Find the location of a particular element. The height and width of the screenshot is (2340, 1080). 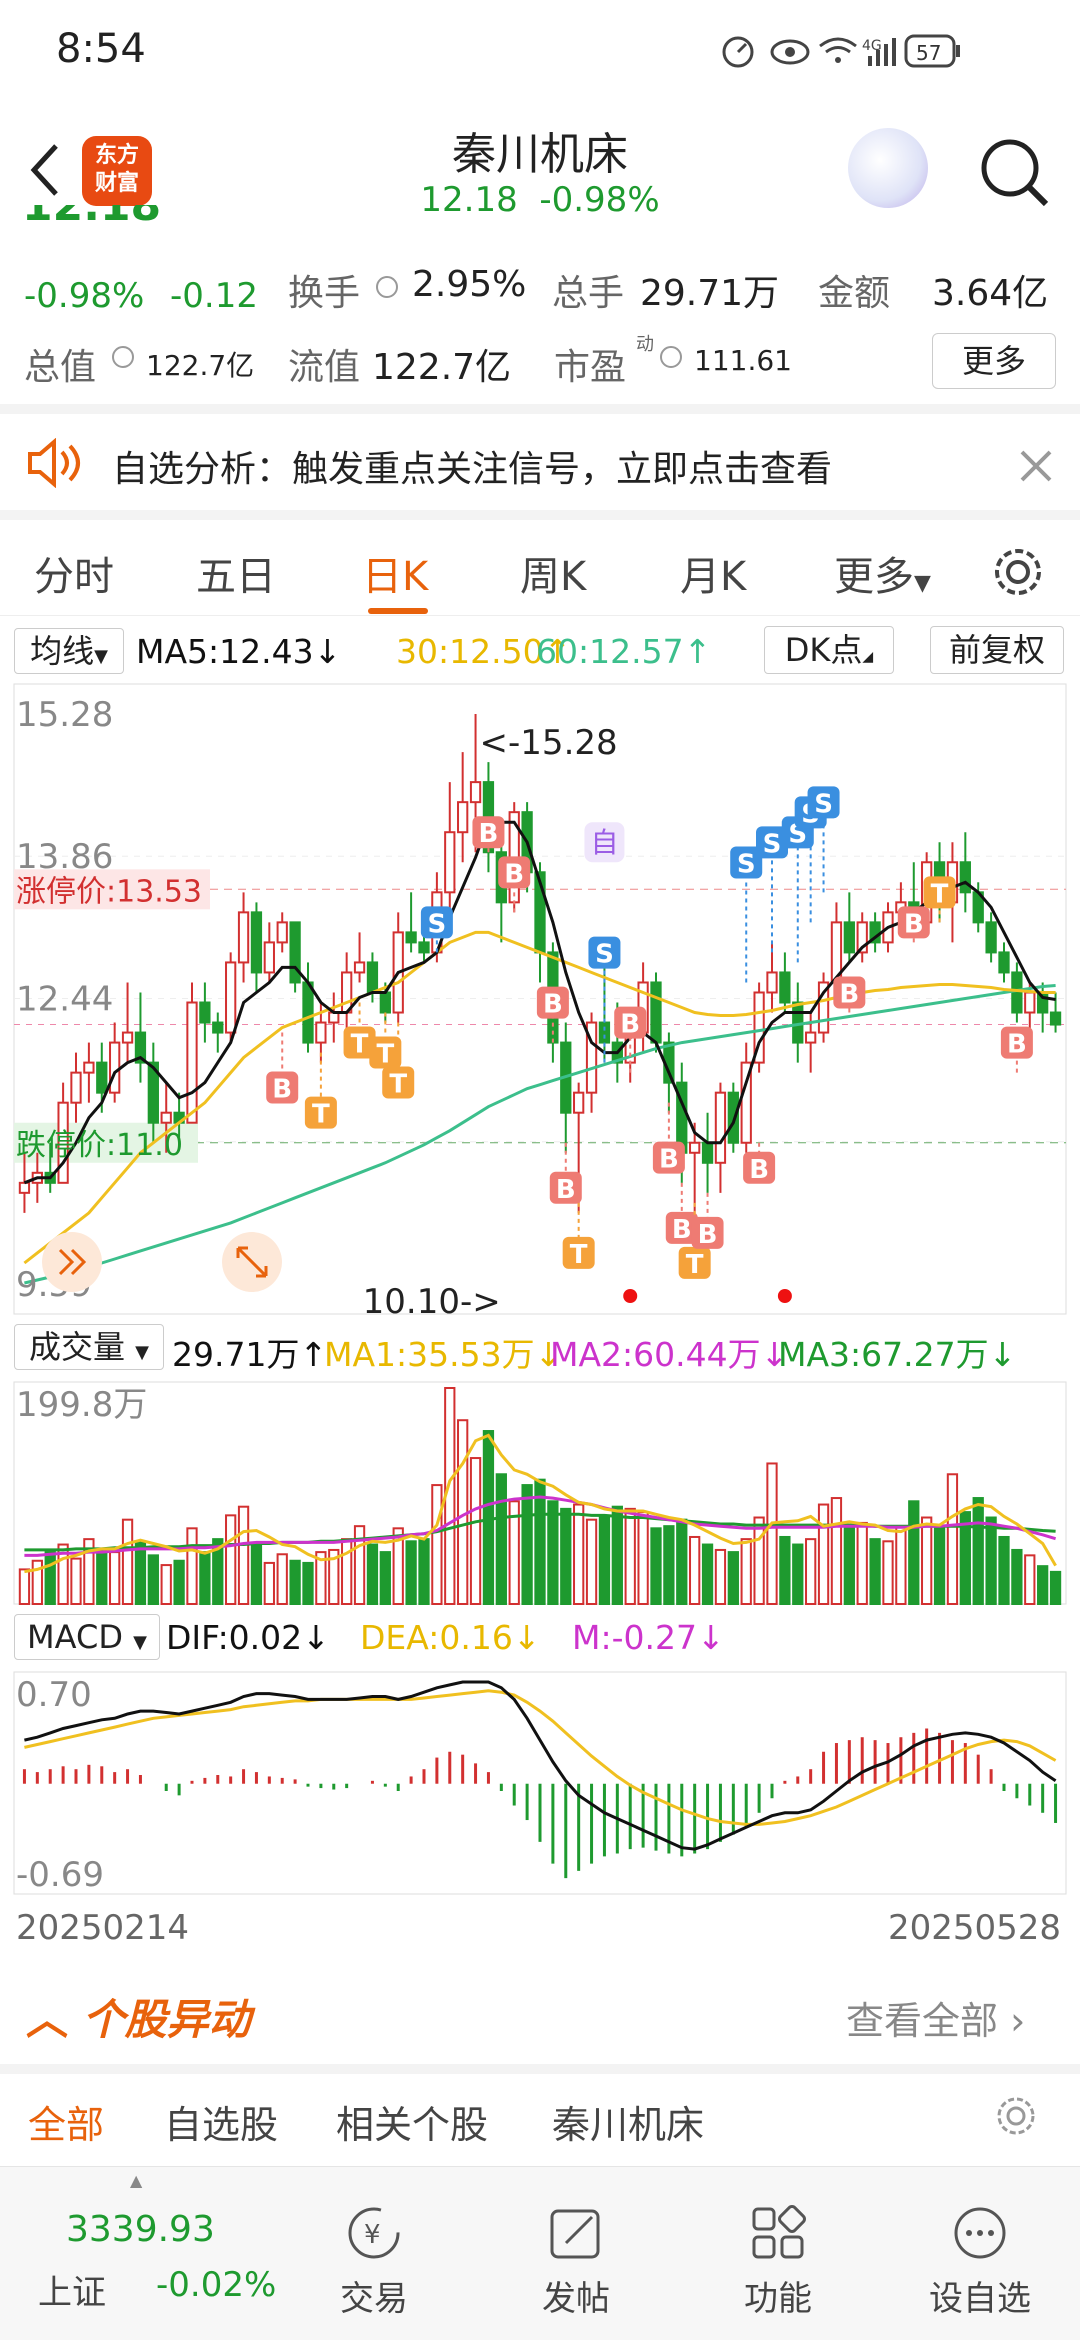

view-all-label: 查看全部 is located at coordinates (922, 2021).